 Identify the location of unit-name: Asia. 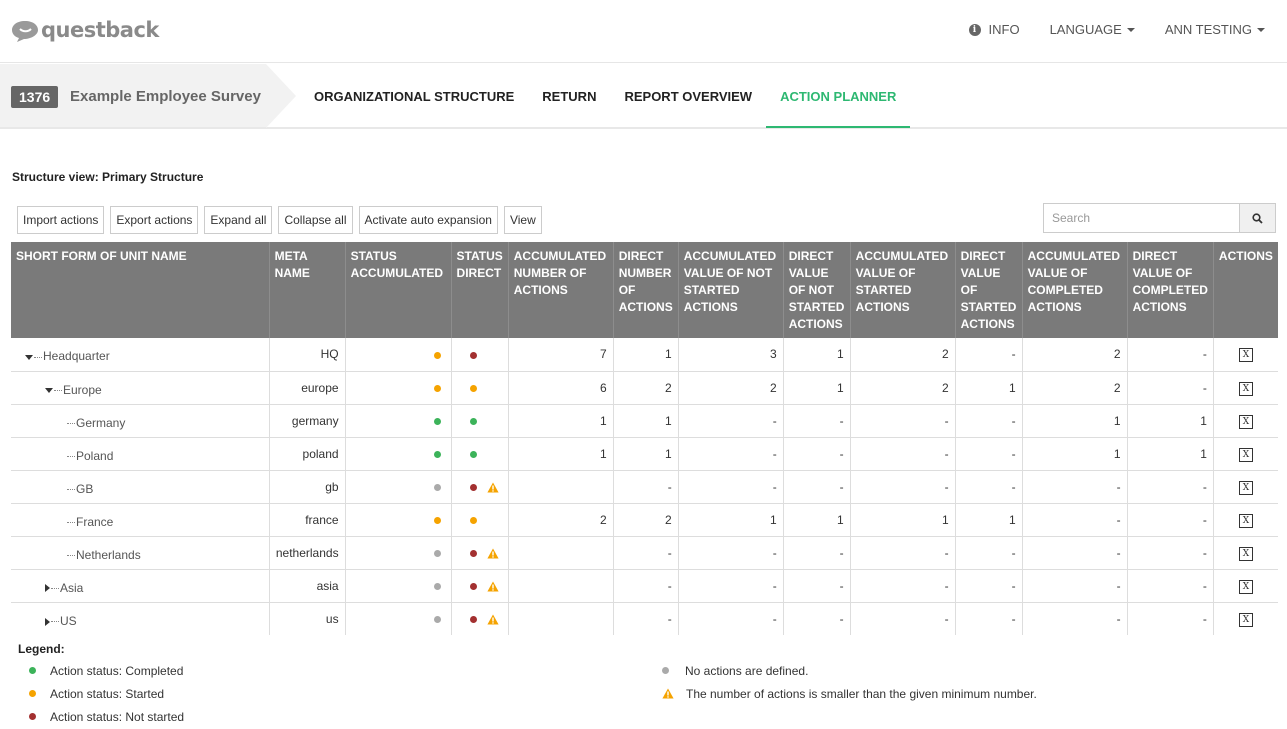
(71, 588).